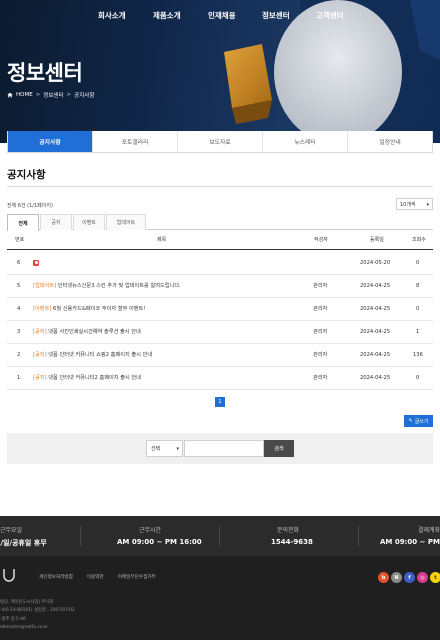 This screenshot has height=640, width=440. I want to click on nav-item-careers: 인재채용, so click(222, 15).